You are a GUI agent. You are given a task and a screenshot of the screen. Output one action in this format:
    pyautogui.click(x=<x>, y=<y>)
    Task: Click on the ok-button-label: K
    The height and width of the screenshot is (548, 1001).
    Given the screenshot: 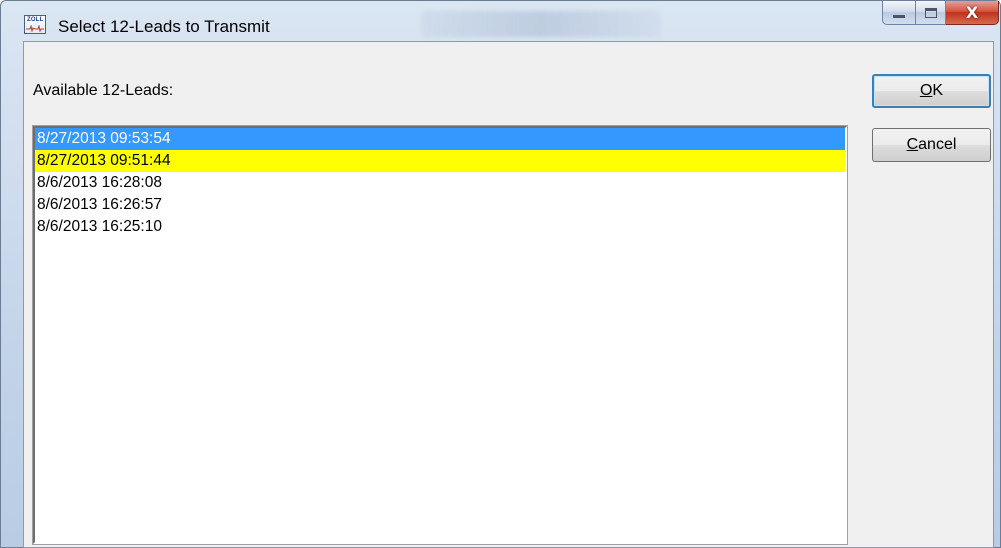 What is the action you would take?
    pyautogui.click(x=938, y=90)
    